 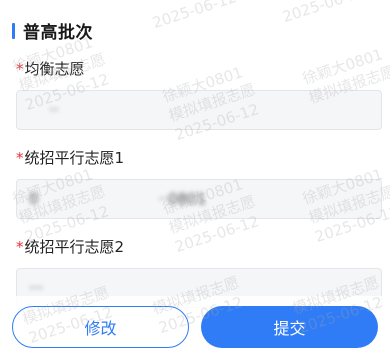 I want to click on section-title: 普高批次, so click(x=58, y=33).